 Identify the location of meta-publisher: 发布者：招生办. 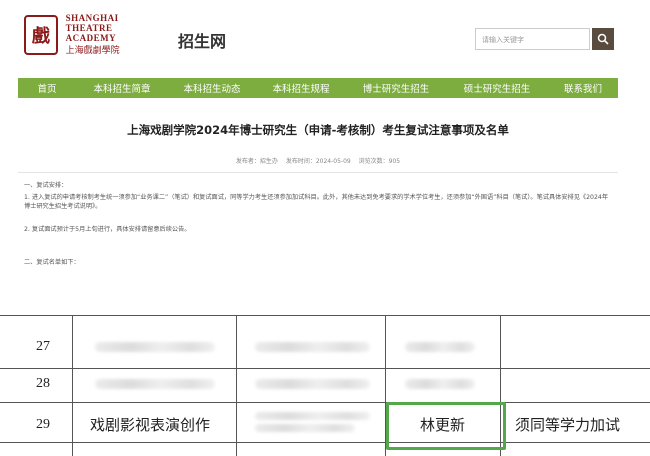
(256, 161).